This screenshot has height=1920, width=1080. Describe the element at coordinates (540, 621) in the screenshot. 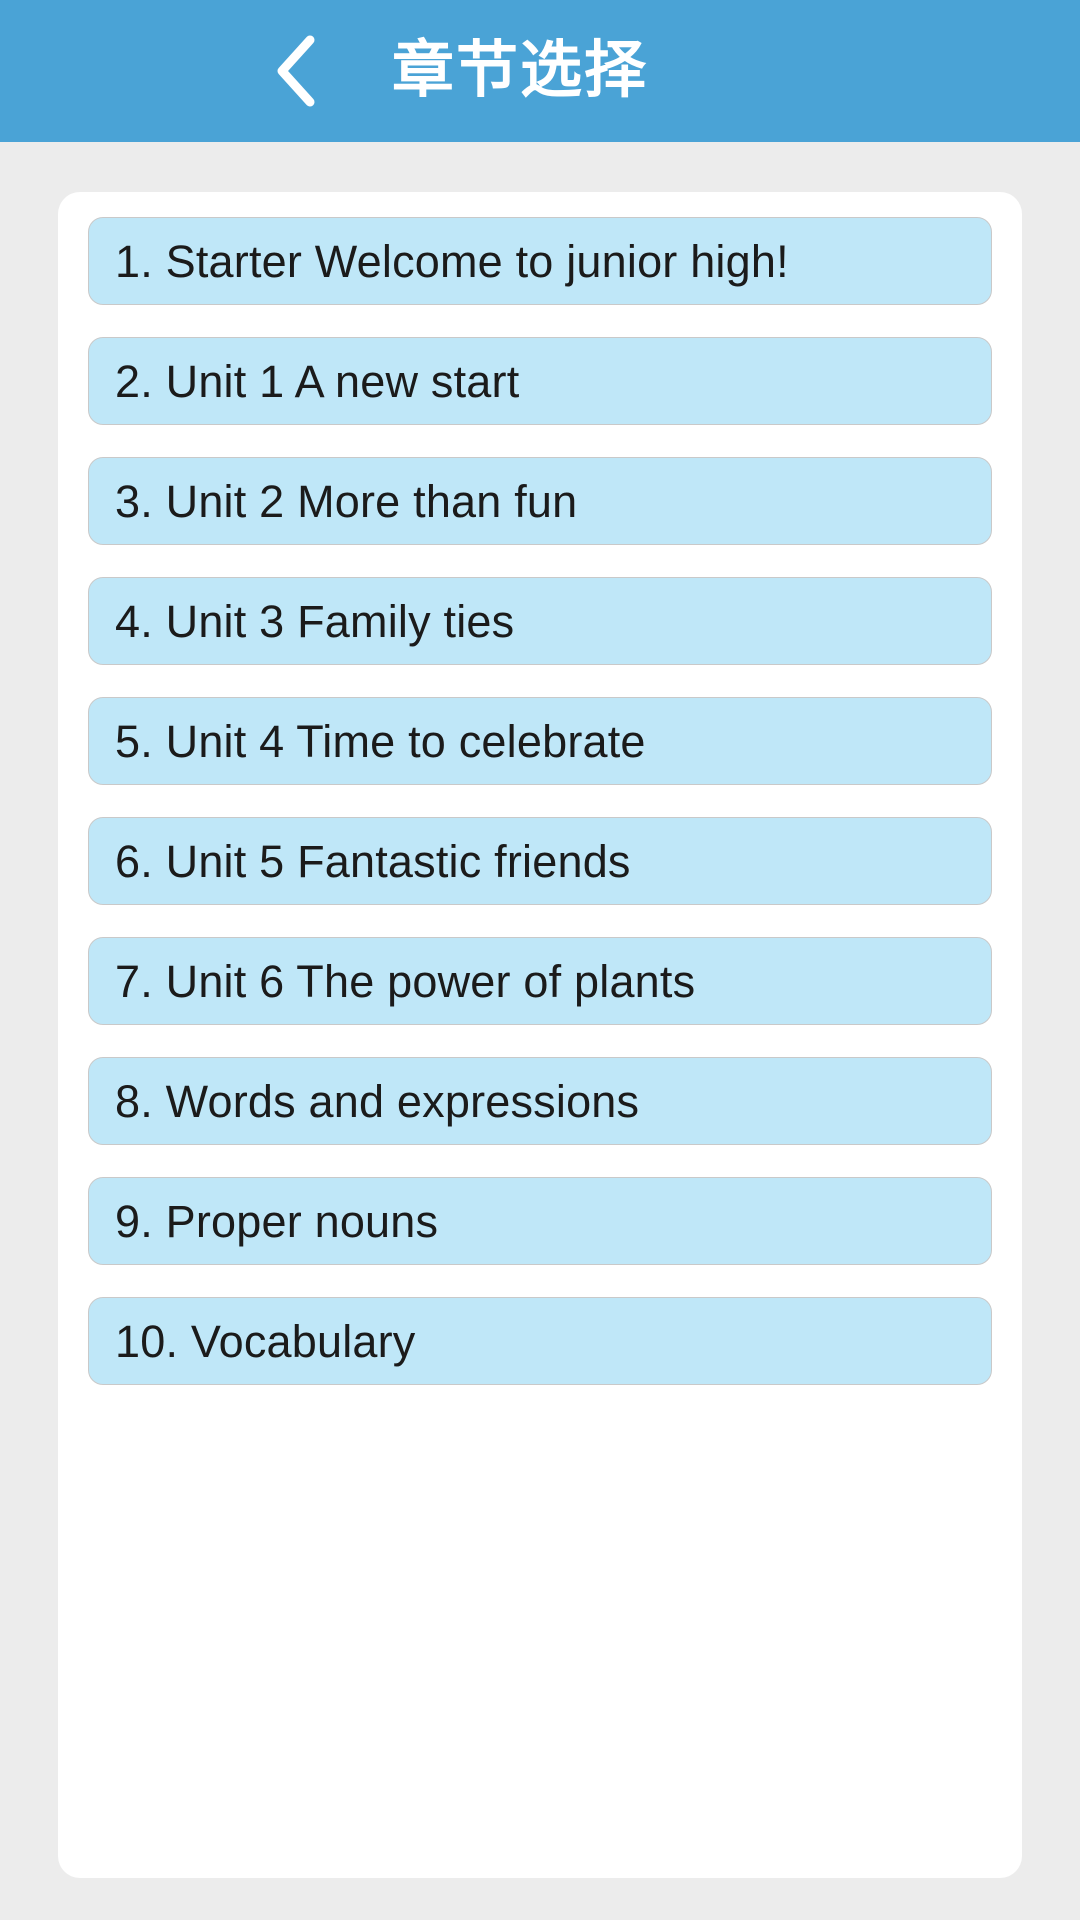

I see `chapter-item-4: 4. Unit 3 Family ties` at that location.